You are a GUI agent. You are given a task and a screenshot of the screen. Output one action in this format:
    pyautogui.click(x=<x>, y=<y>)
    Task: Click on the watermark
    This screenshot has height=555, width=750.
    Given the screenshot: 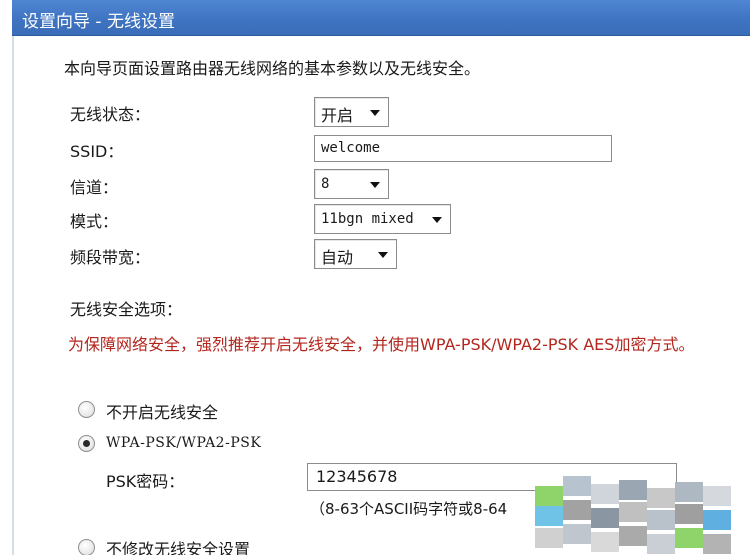 What is the action you would take?
    pyautogui.click(x=642, y=515)
    